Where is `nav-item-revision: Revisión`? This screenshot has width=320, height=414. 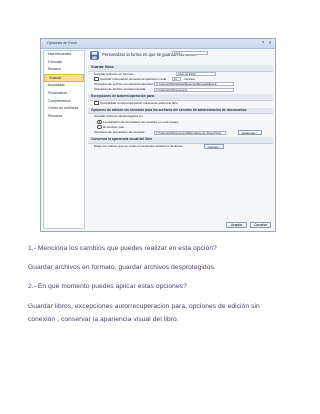 nav-item-revision: Revisión is located at coordinates (64, 70).